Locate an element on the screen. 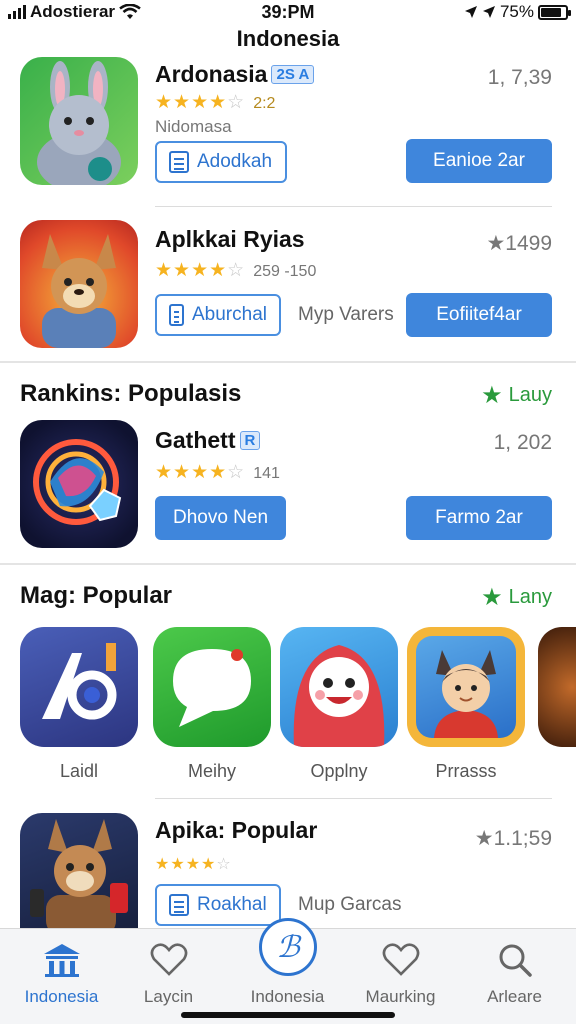  outline-button: Adodkah is located at coordinates (221, 162).